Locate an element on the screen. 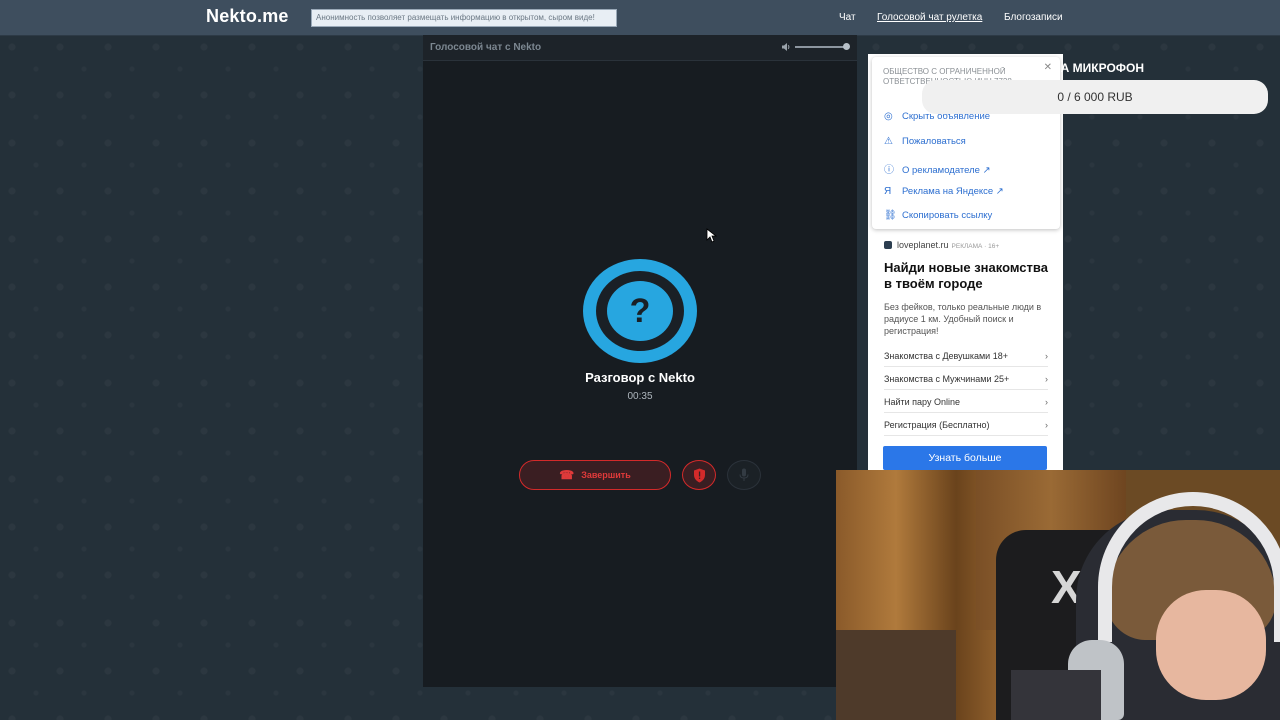 The width and height of the screenshot is (1280, 720). volume-slider is located at coordinates (816, 47).